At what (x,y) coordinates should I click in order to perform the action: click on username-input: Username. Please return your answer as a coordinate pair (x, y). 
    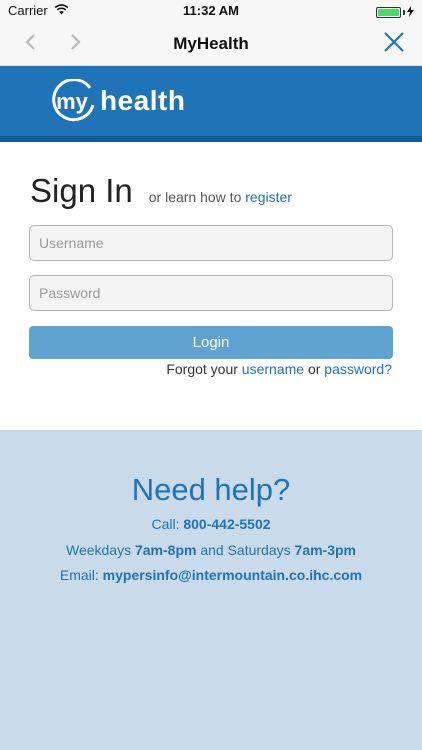
    Looking at the image, I should click on (211, 243).